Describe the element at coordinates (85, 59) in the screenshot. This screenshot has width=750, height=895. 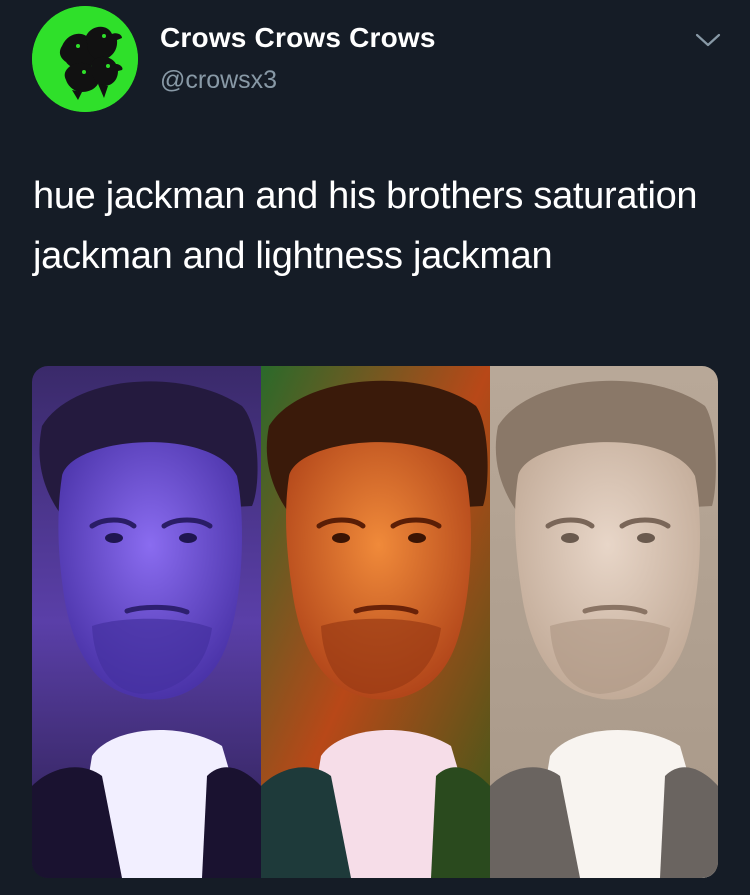
I see `crows-avatar-icon` at that location.